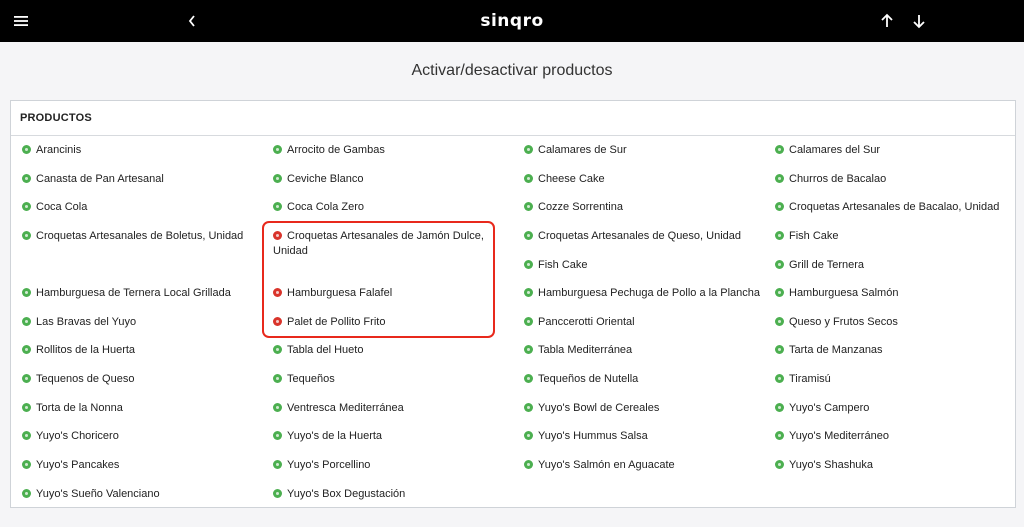 Image resolution: width=1024 pixels, height=527 pixels. What do you see at coordinates (844, 293) in the screenshot?
I see `product-label: Hamburguesa Salmón` at bounding box center [844, 293].